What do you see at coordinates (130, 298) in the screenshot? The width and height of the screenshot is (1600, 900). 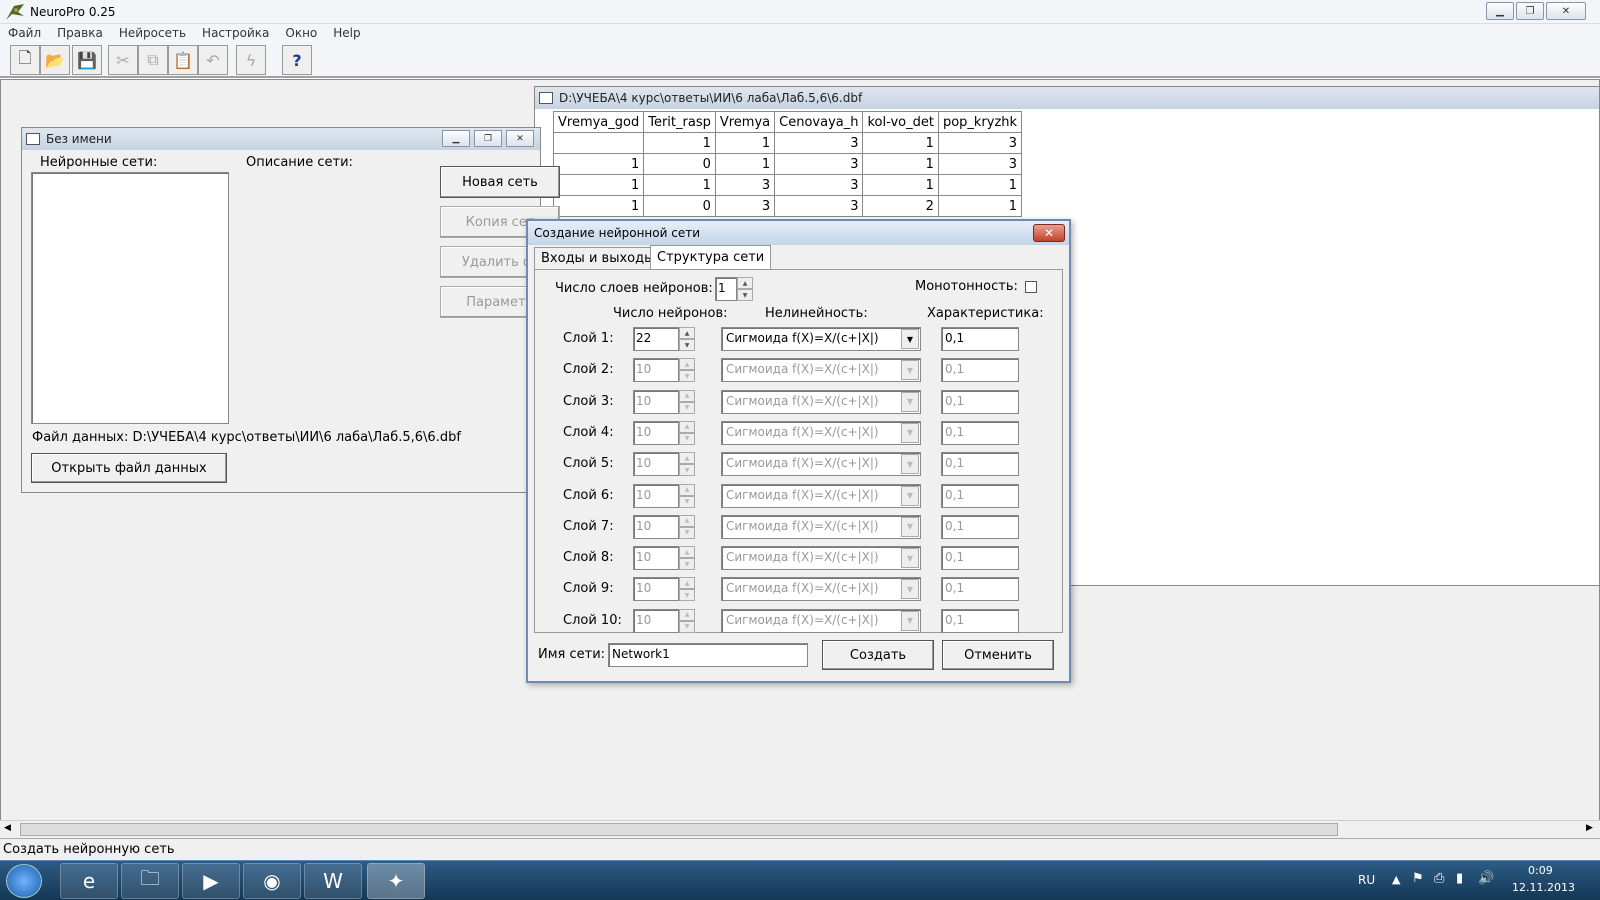 I see `networks-listbox` at bounding box center [130, 298].